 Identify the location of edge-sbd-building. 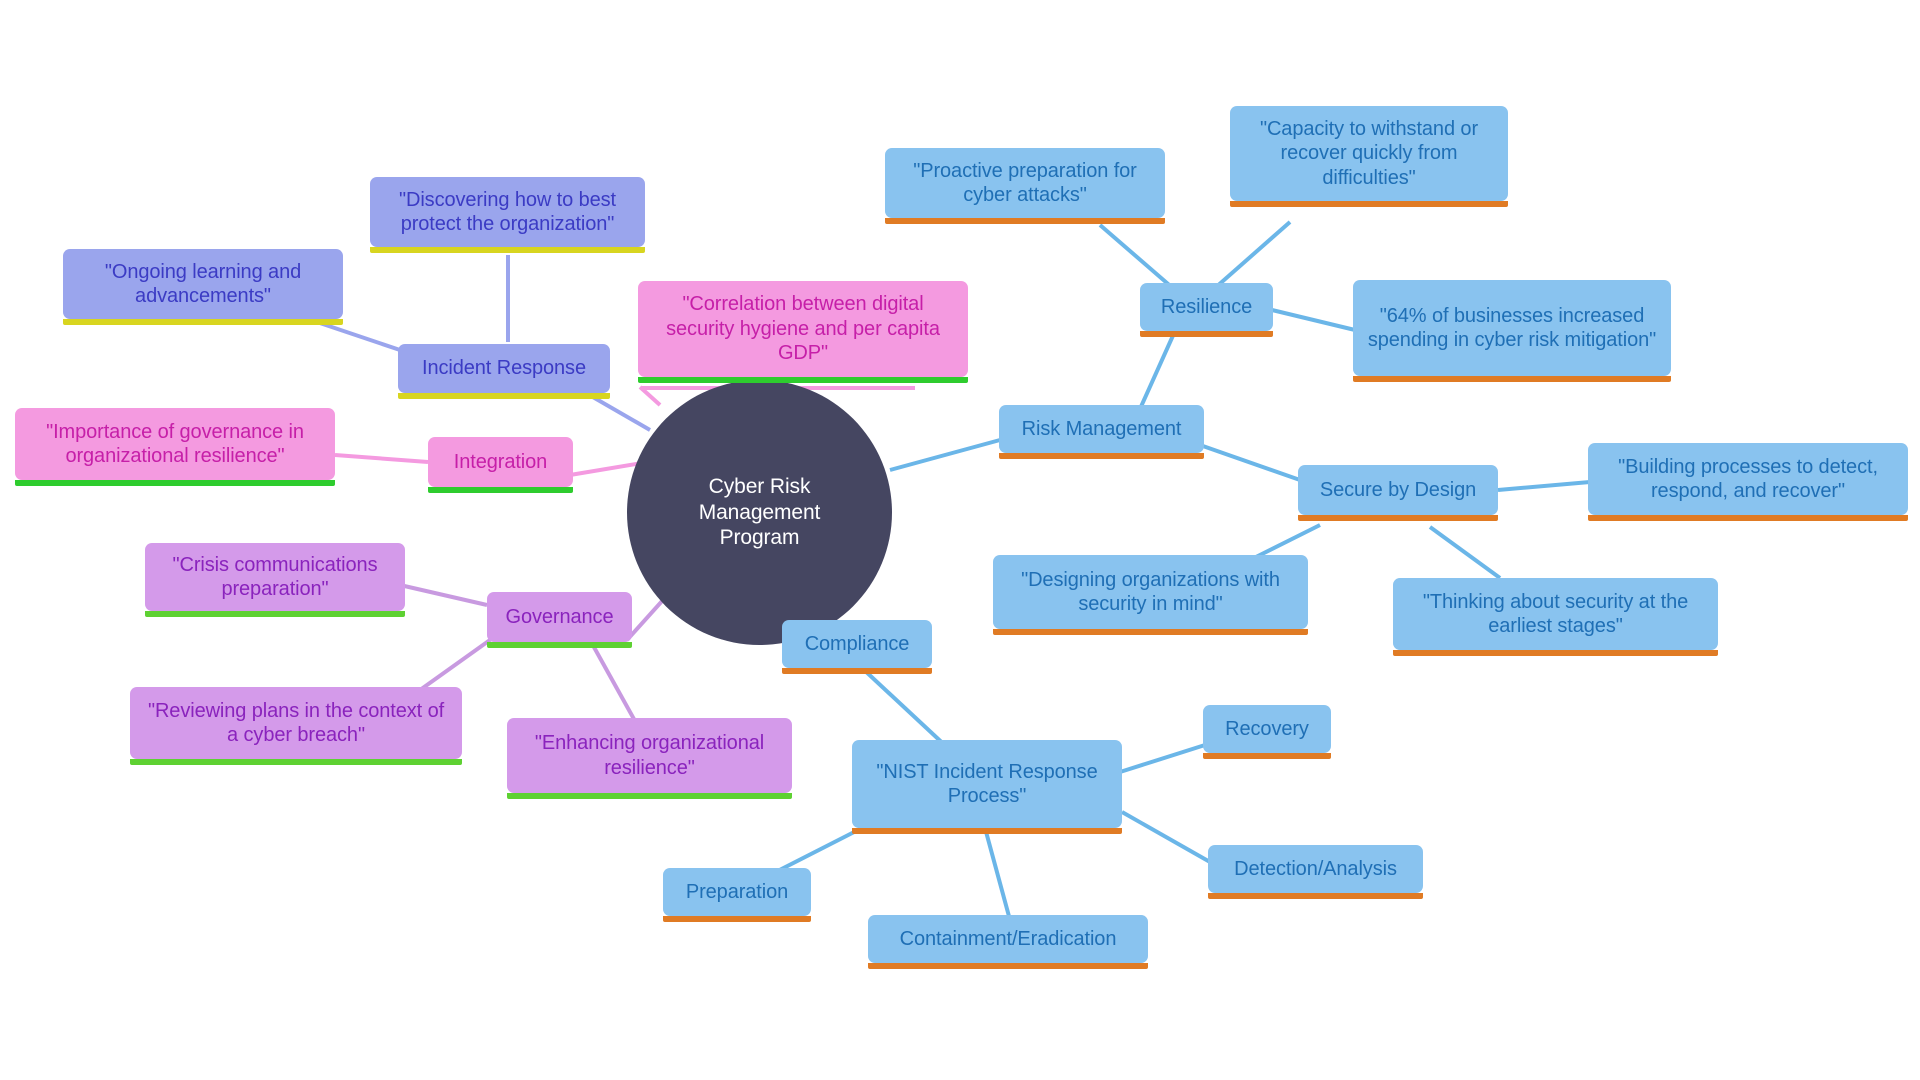
(1544, 486).